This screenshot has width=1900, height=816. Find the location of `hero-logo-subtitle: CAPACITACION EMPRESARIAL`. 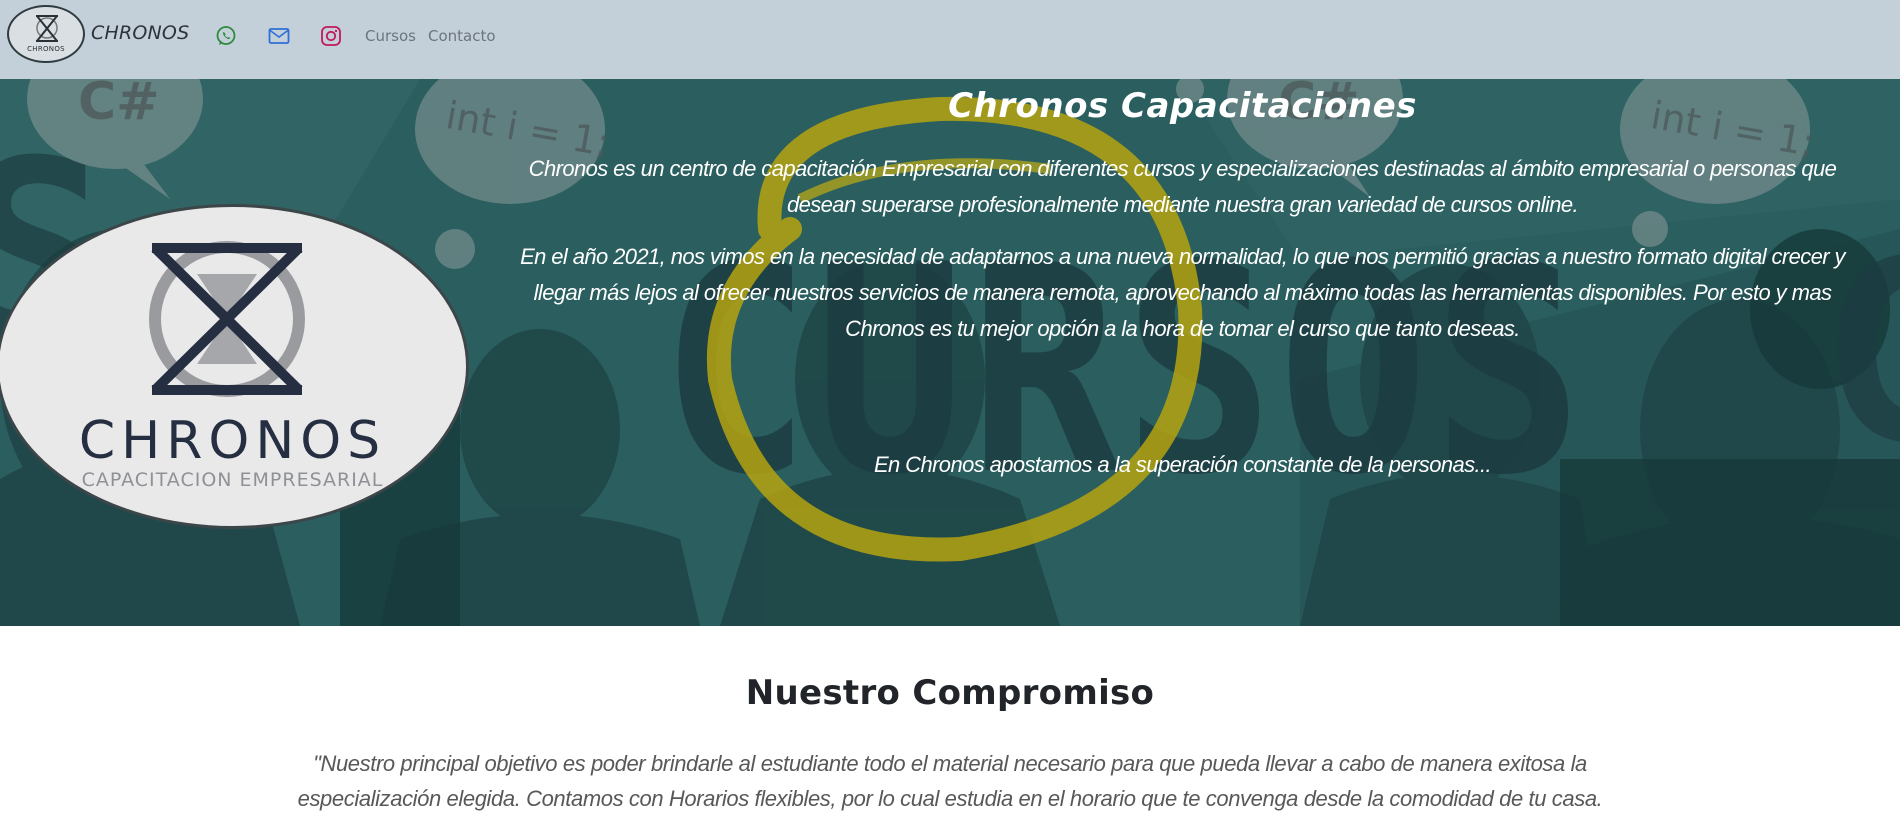

hero-logo-subtitle: CAPACITACION EMPRESARIAL is located at coordinates (232, 480).